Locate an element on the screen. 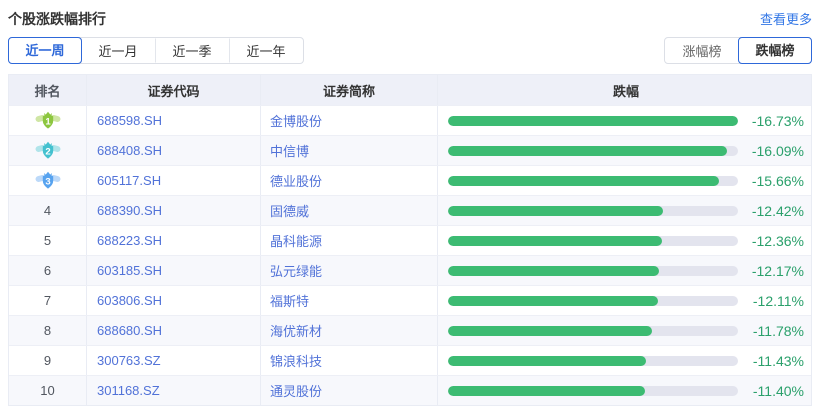 The image size is (820, 414). period-tab-0: 近一周 is located at coordinates (45, 50).